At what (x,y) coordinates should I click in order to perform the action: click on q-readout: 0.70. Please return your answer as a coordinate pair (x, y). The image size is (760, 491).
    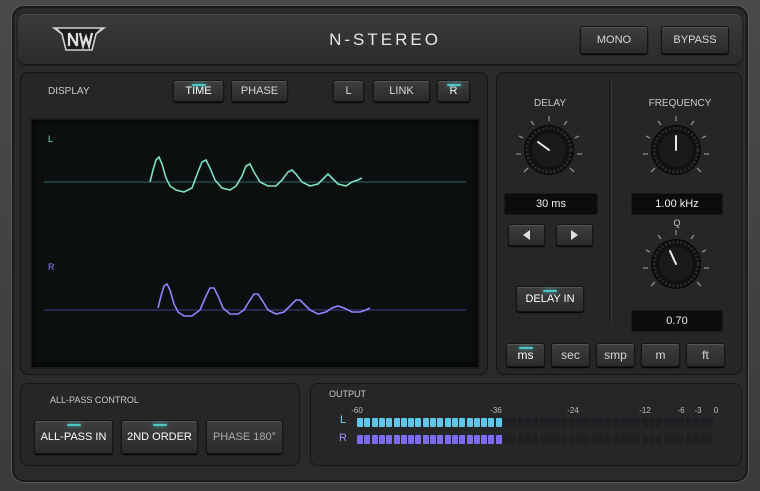
    Looking at the image, I should click on (677, 321).